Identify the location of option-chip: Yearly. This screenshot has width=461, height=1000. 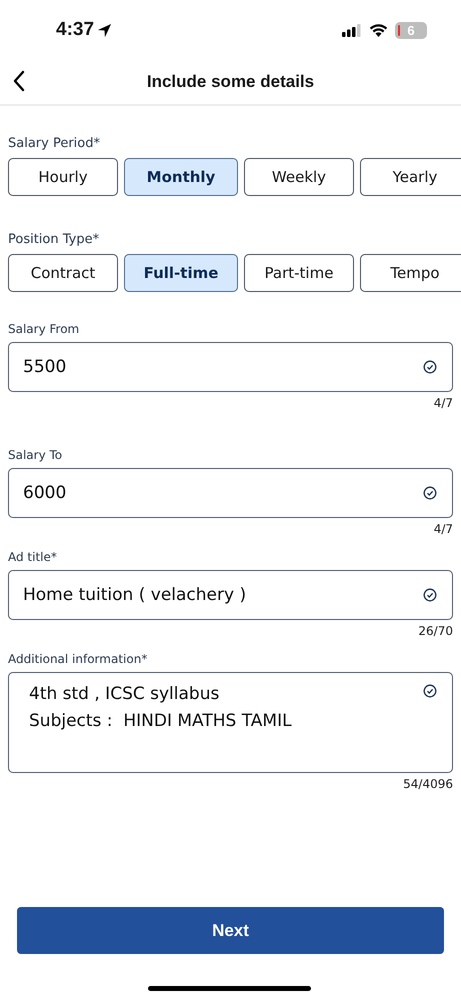
(410, 177).